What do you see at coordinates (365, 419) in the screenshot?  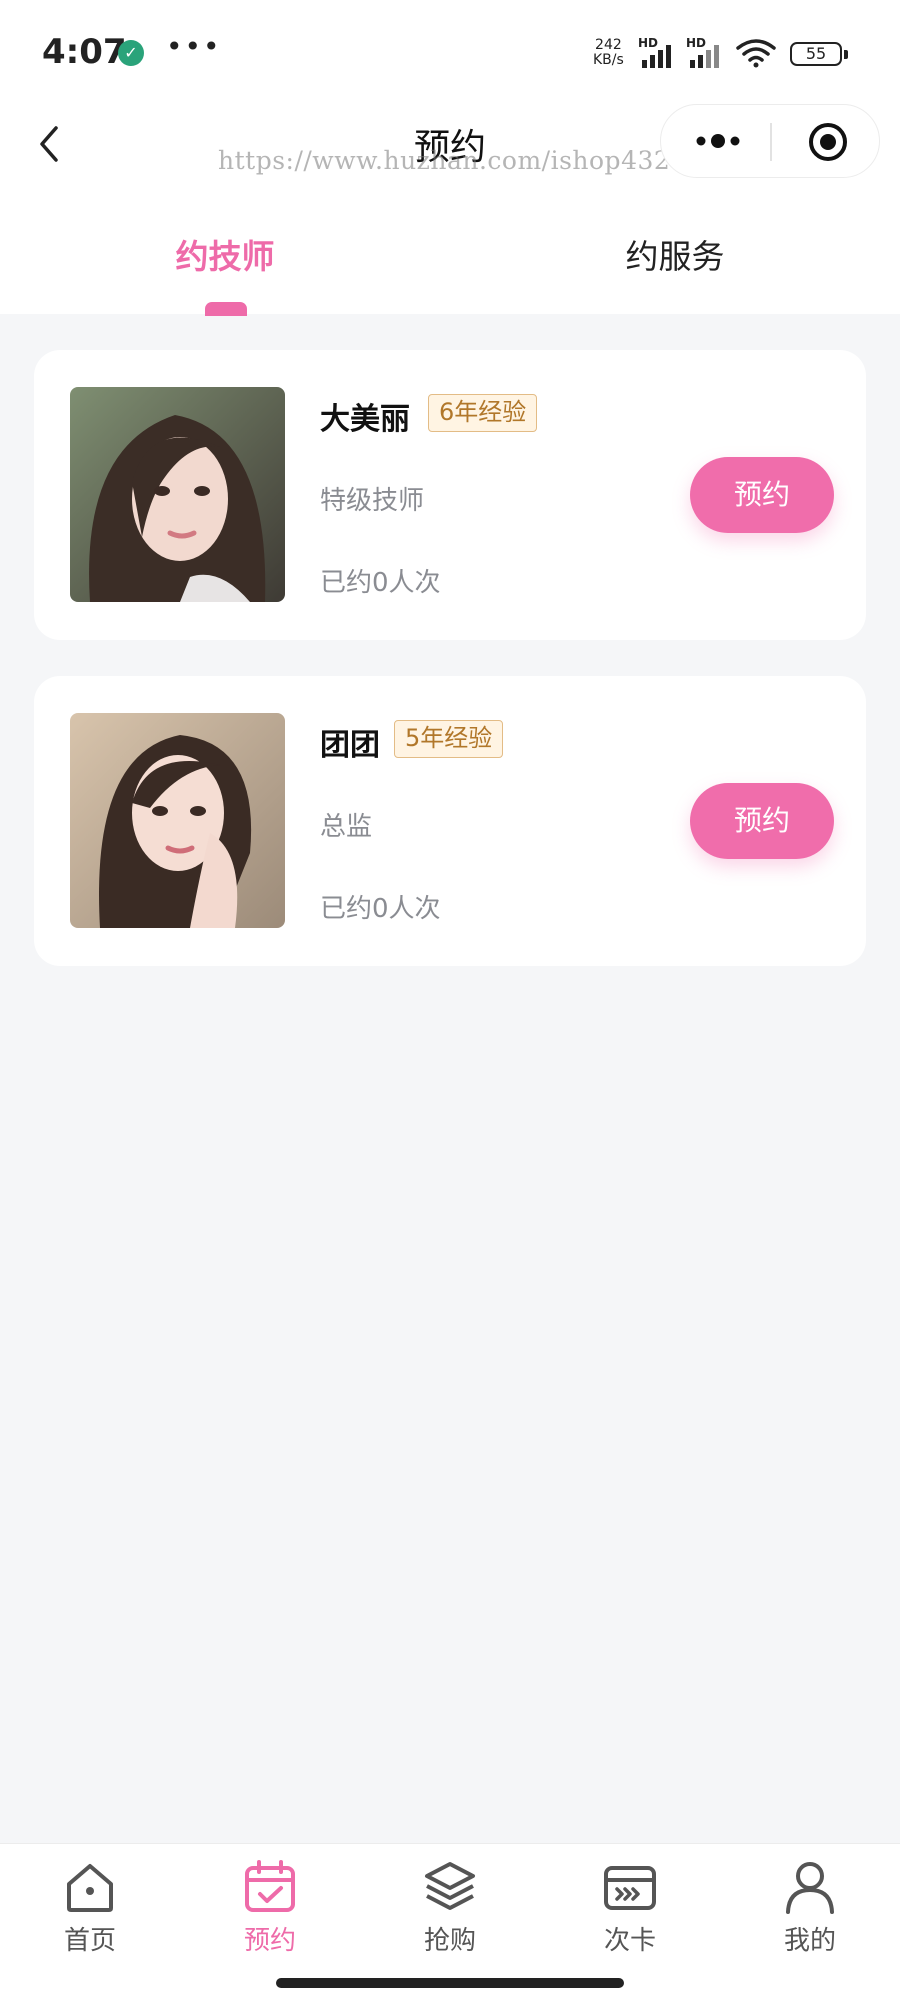 I see `technician-name: 大美丽` at bounding box center [365, 419].